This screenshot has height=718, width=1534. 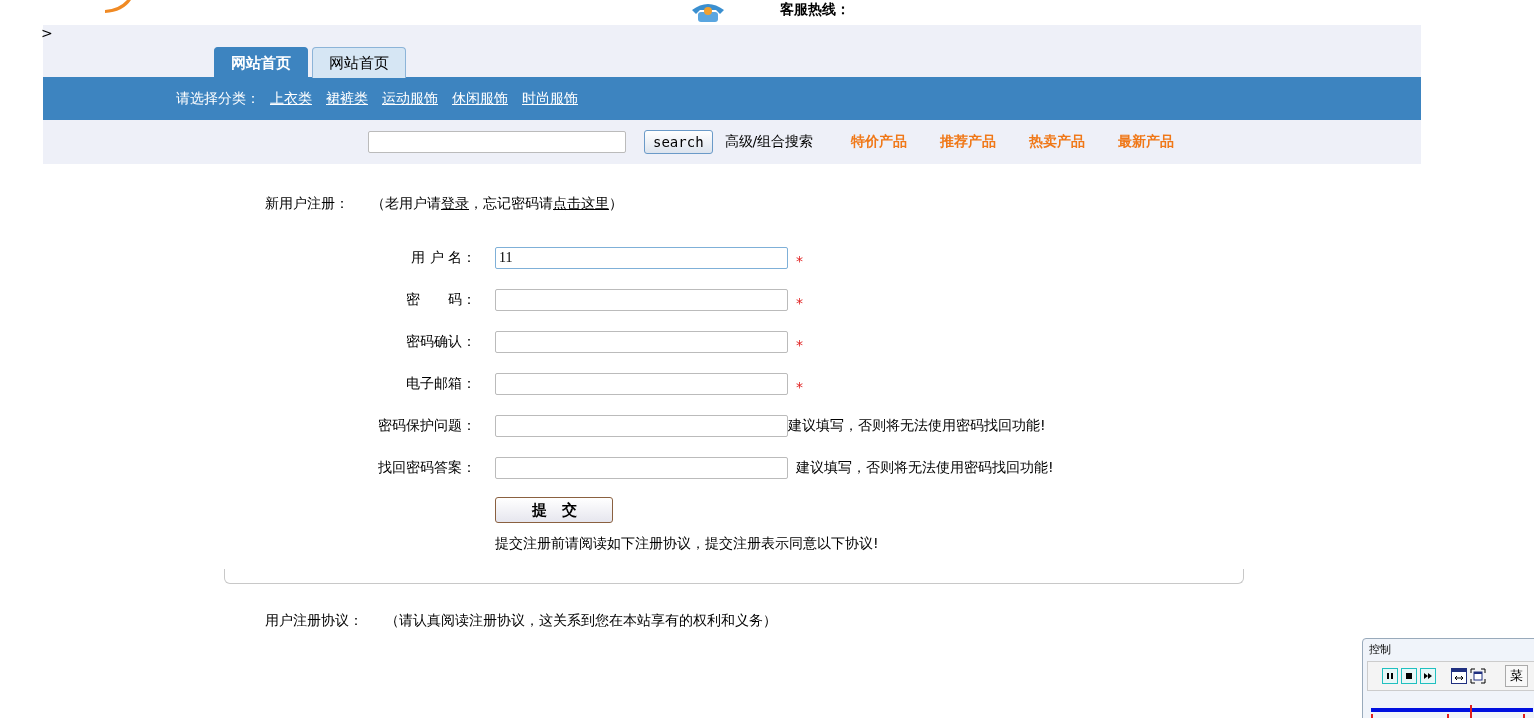 I want to click on field-label: 电子邮箱：, so click(x=441, y=384).